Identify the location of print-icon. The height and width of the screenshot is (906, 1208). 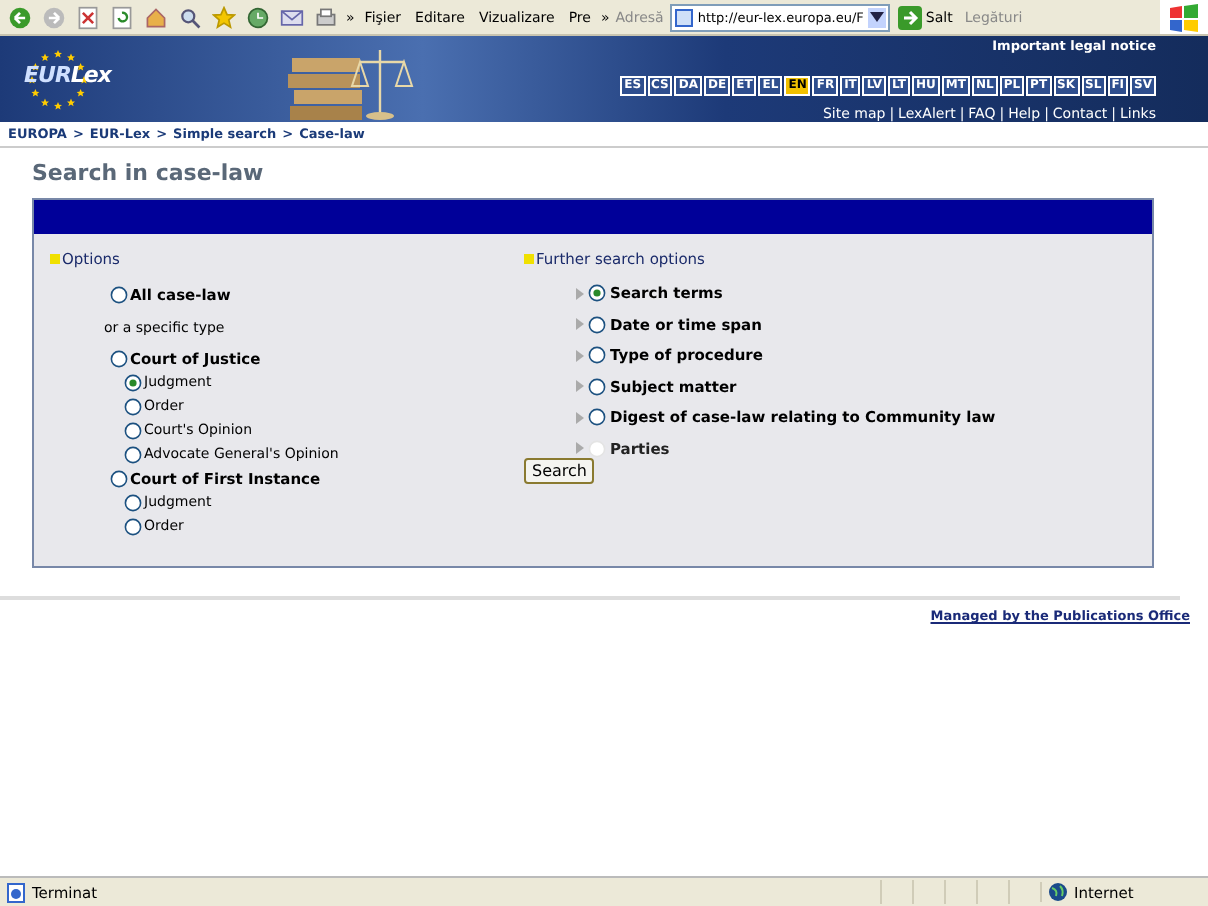
(326, 17).